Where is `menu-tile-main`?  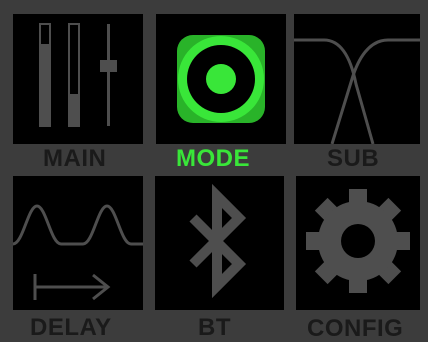 menu-tile-main is located at coordinates (78, 79).